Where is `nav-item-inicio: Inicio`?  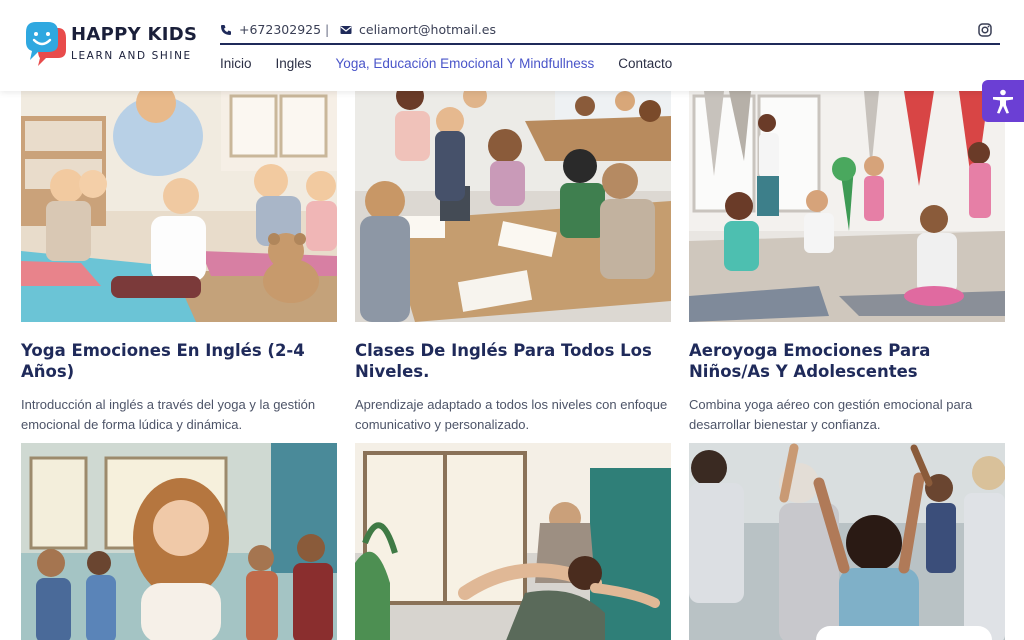 nav-item-inicio: Inicio is located at coordinates (236, 63).